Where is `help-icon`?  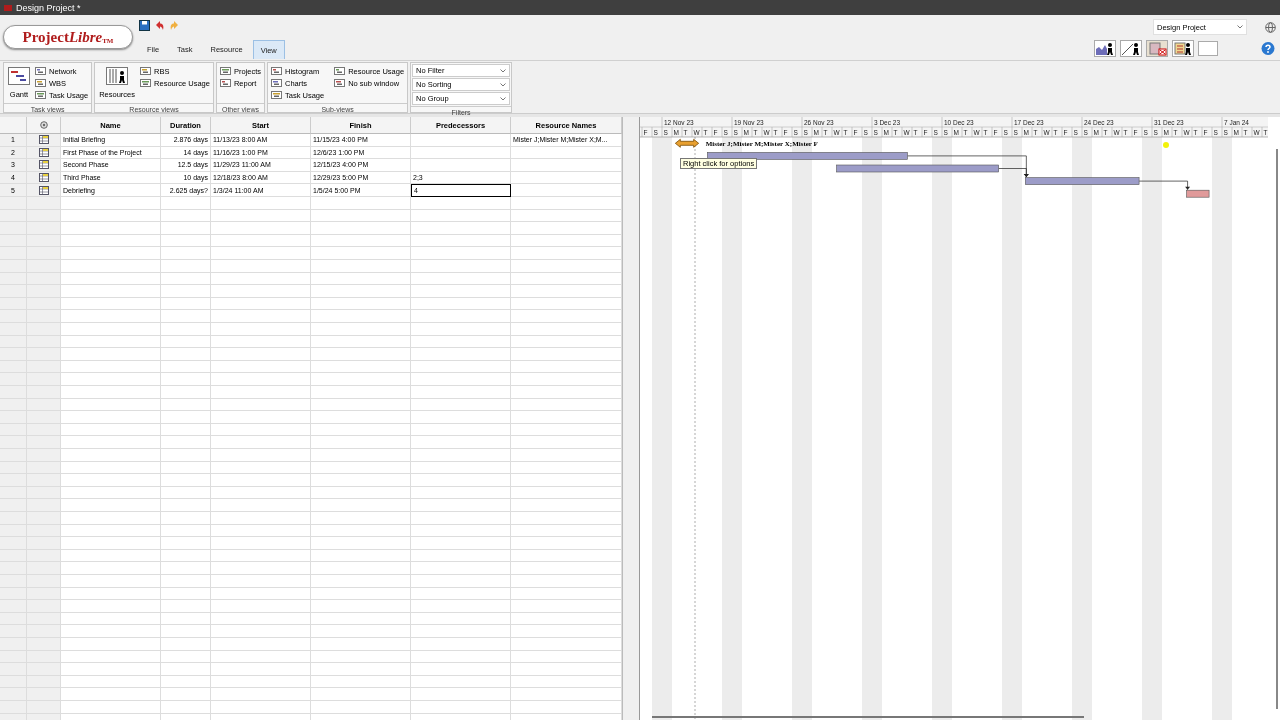
help-icon is located at coordinates (1268, 48).